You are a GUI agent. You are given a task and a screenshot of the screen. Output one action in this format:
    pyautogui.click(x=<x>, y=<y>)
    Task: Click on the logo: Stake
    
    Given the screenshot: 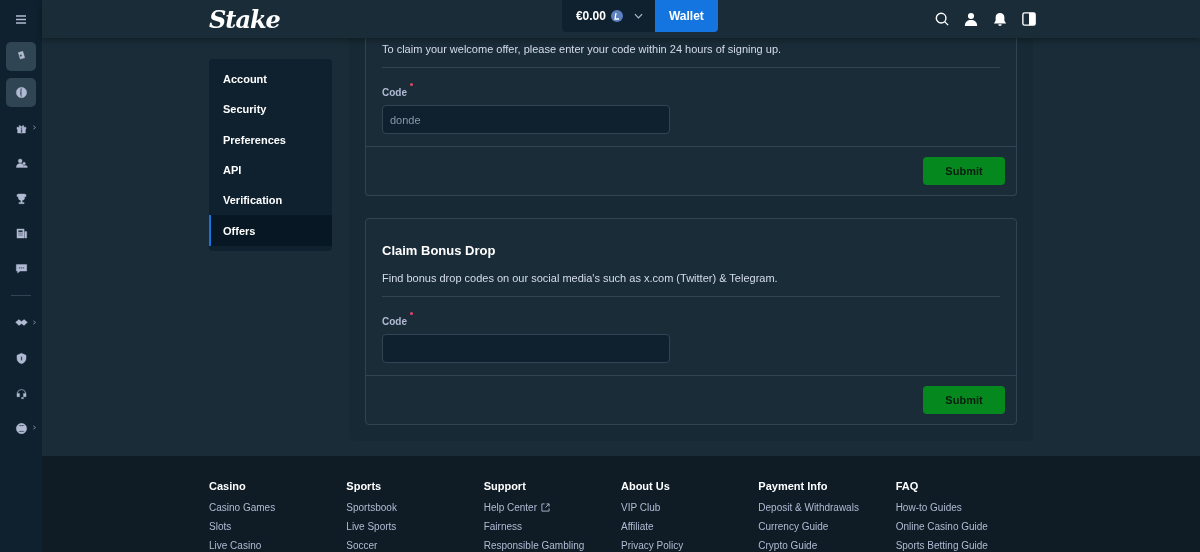 What is the action you would take?
    pyautogui.click(x=244, y=19)
    